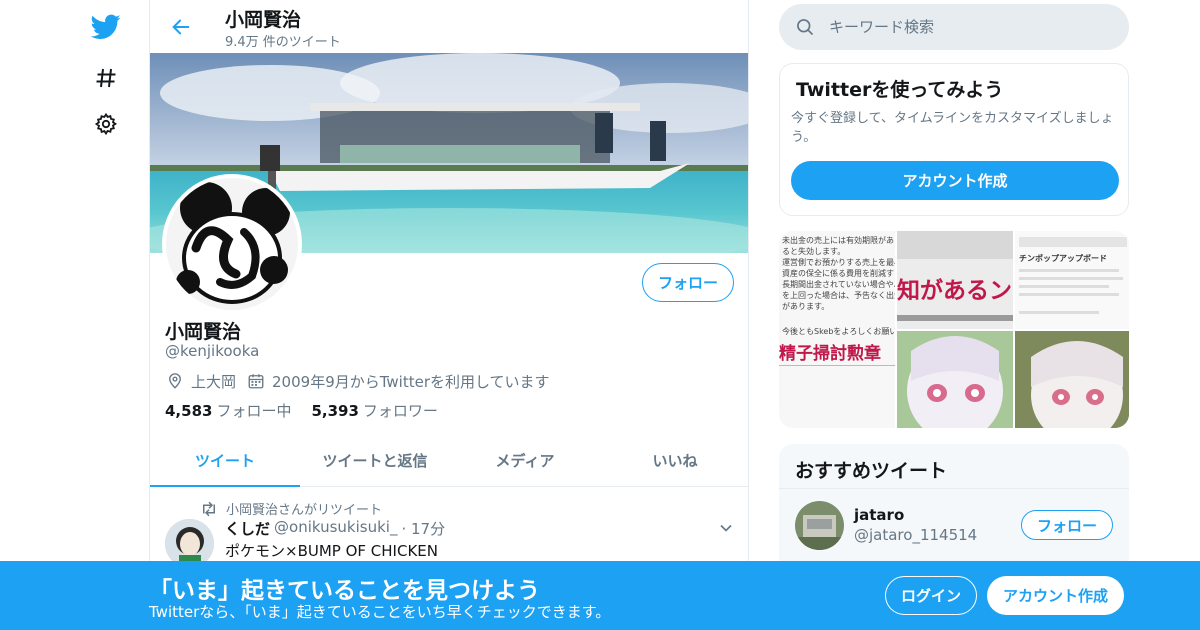 This screenshot has height=630, width=1200. What do you see at coordinates (805, 27) in the screenshot?
I see `search-icon` at bounding box center [805, 27].